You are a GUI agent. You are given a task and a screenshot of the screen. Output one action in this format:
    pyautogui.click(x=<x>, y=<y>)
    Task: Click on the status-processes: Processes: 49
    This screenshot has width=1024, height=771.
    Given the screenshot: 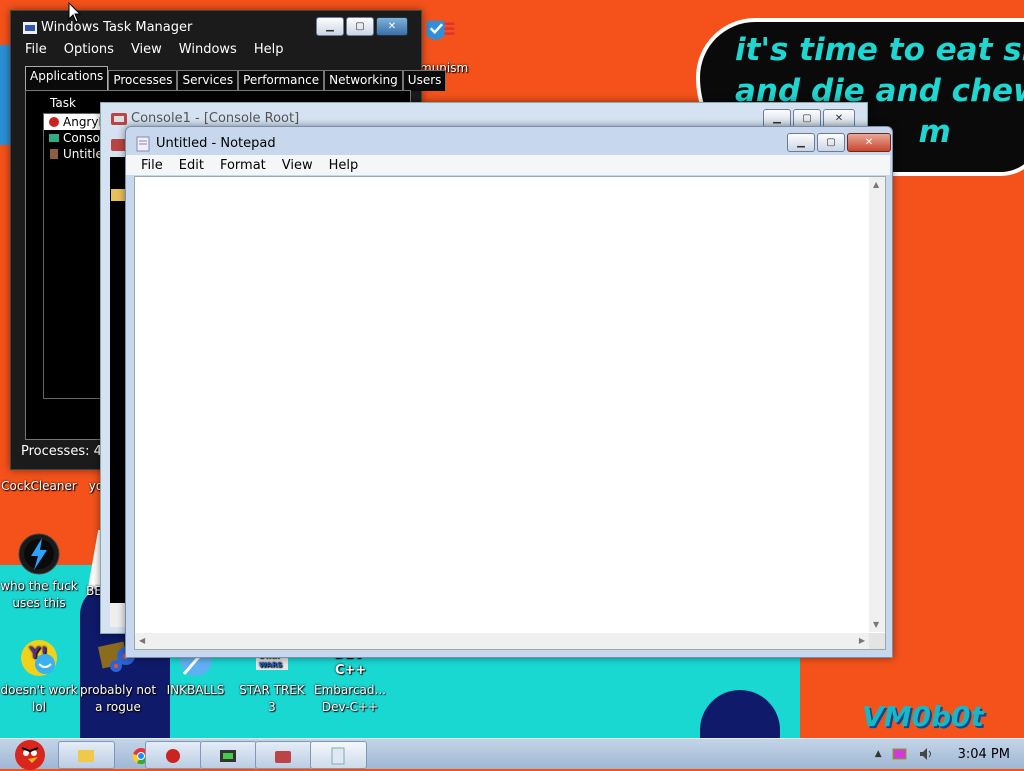 What is the action you would take?
    pyautogui.click(x=66, y=451)
    